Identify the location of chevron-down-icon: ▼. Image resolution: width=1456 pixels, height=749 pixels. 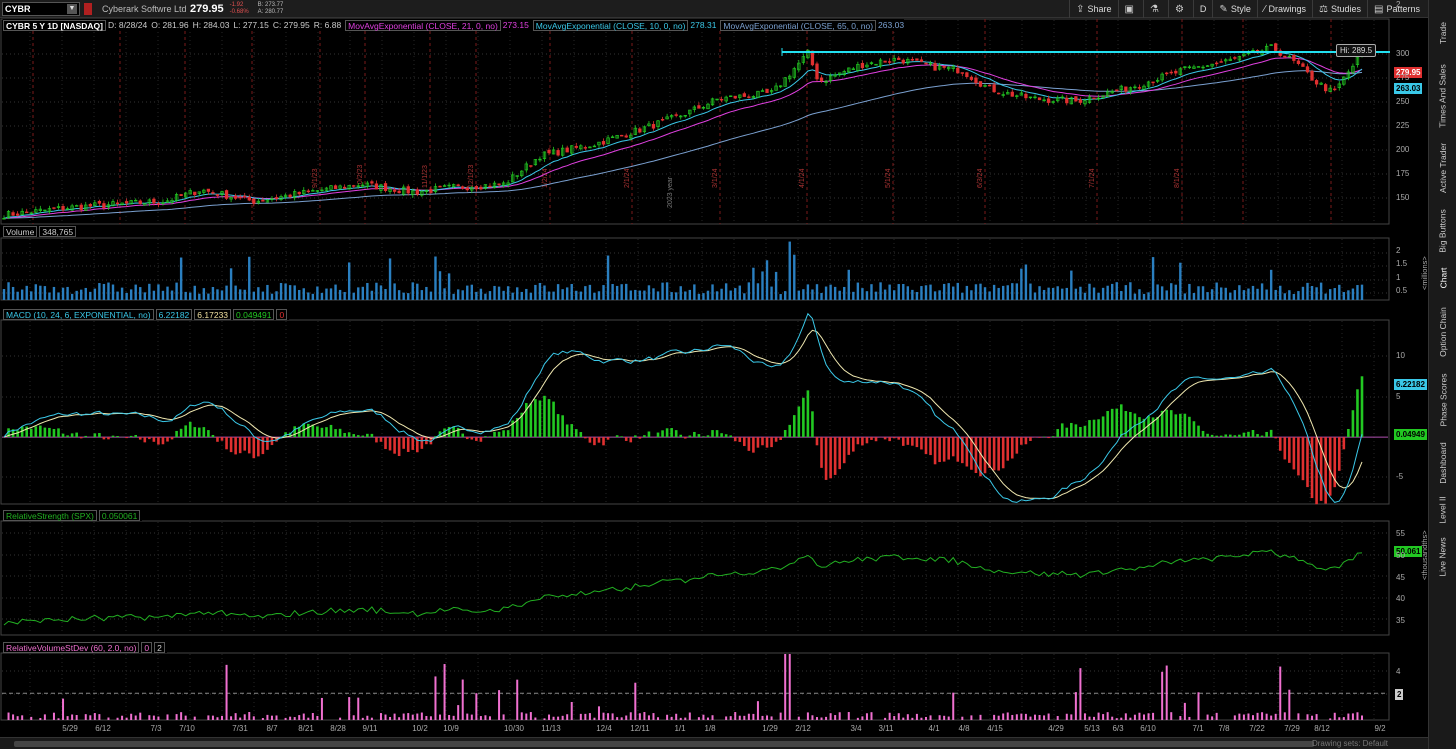
(72, 8).